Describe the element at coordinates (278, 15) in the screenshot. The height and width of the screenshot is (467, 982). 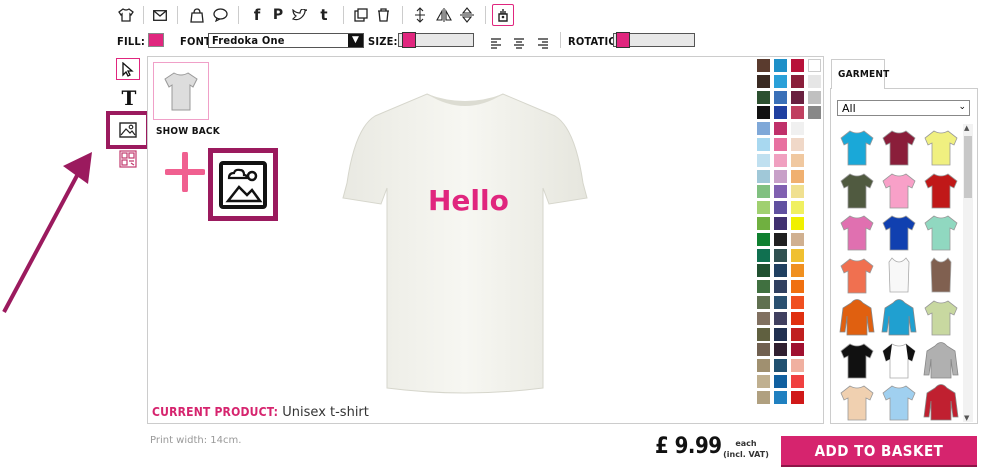
I see `pinterest-icon: P` at that location.